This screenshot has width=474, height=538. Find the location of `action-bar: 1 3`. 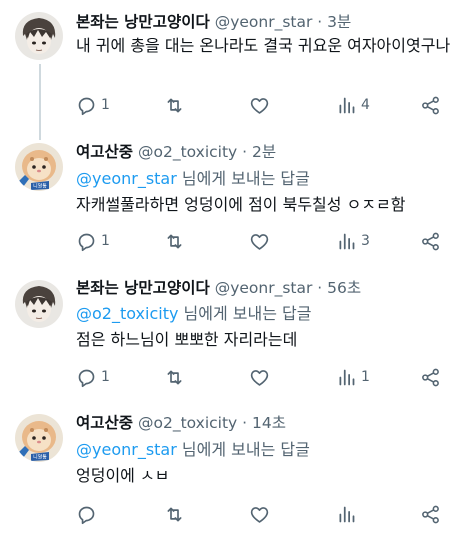

action-bar: 1 3 is located at coordinates (266, 241).